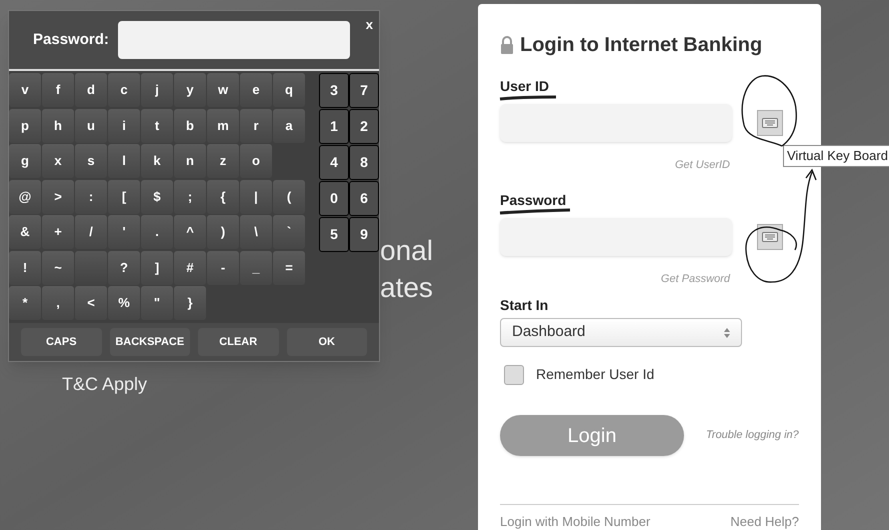 The height and width of the screenshot is (530, 889). I want to click on number-key: 4, so click(334, 162).